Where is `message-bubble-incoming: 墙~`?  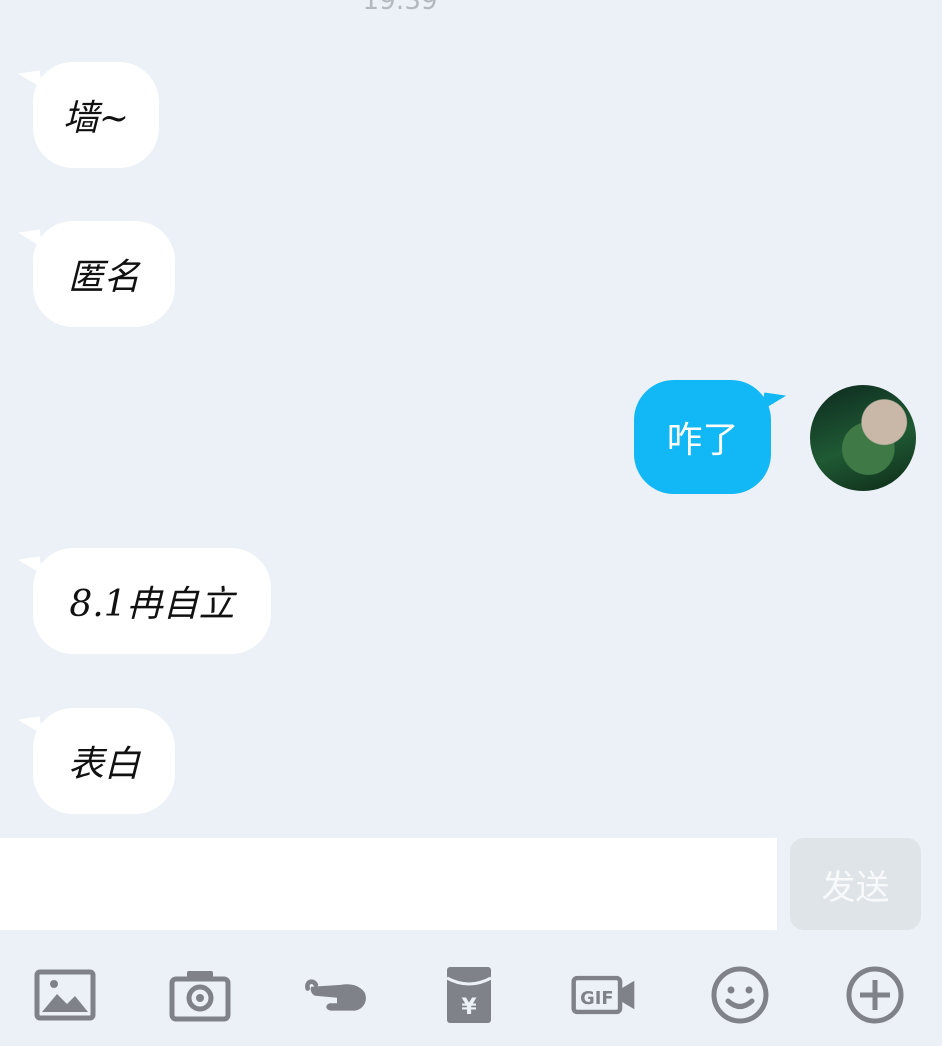
message-bubble-incoming: 墙~ is located at coordinates (96, 115).